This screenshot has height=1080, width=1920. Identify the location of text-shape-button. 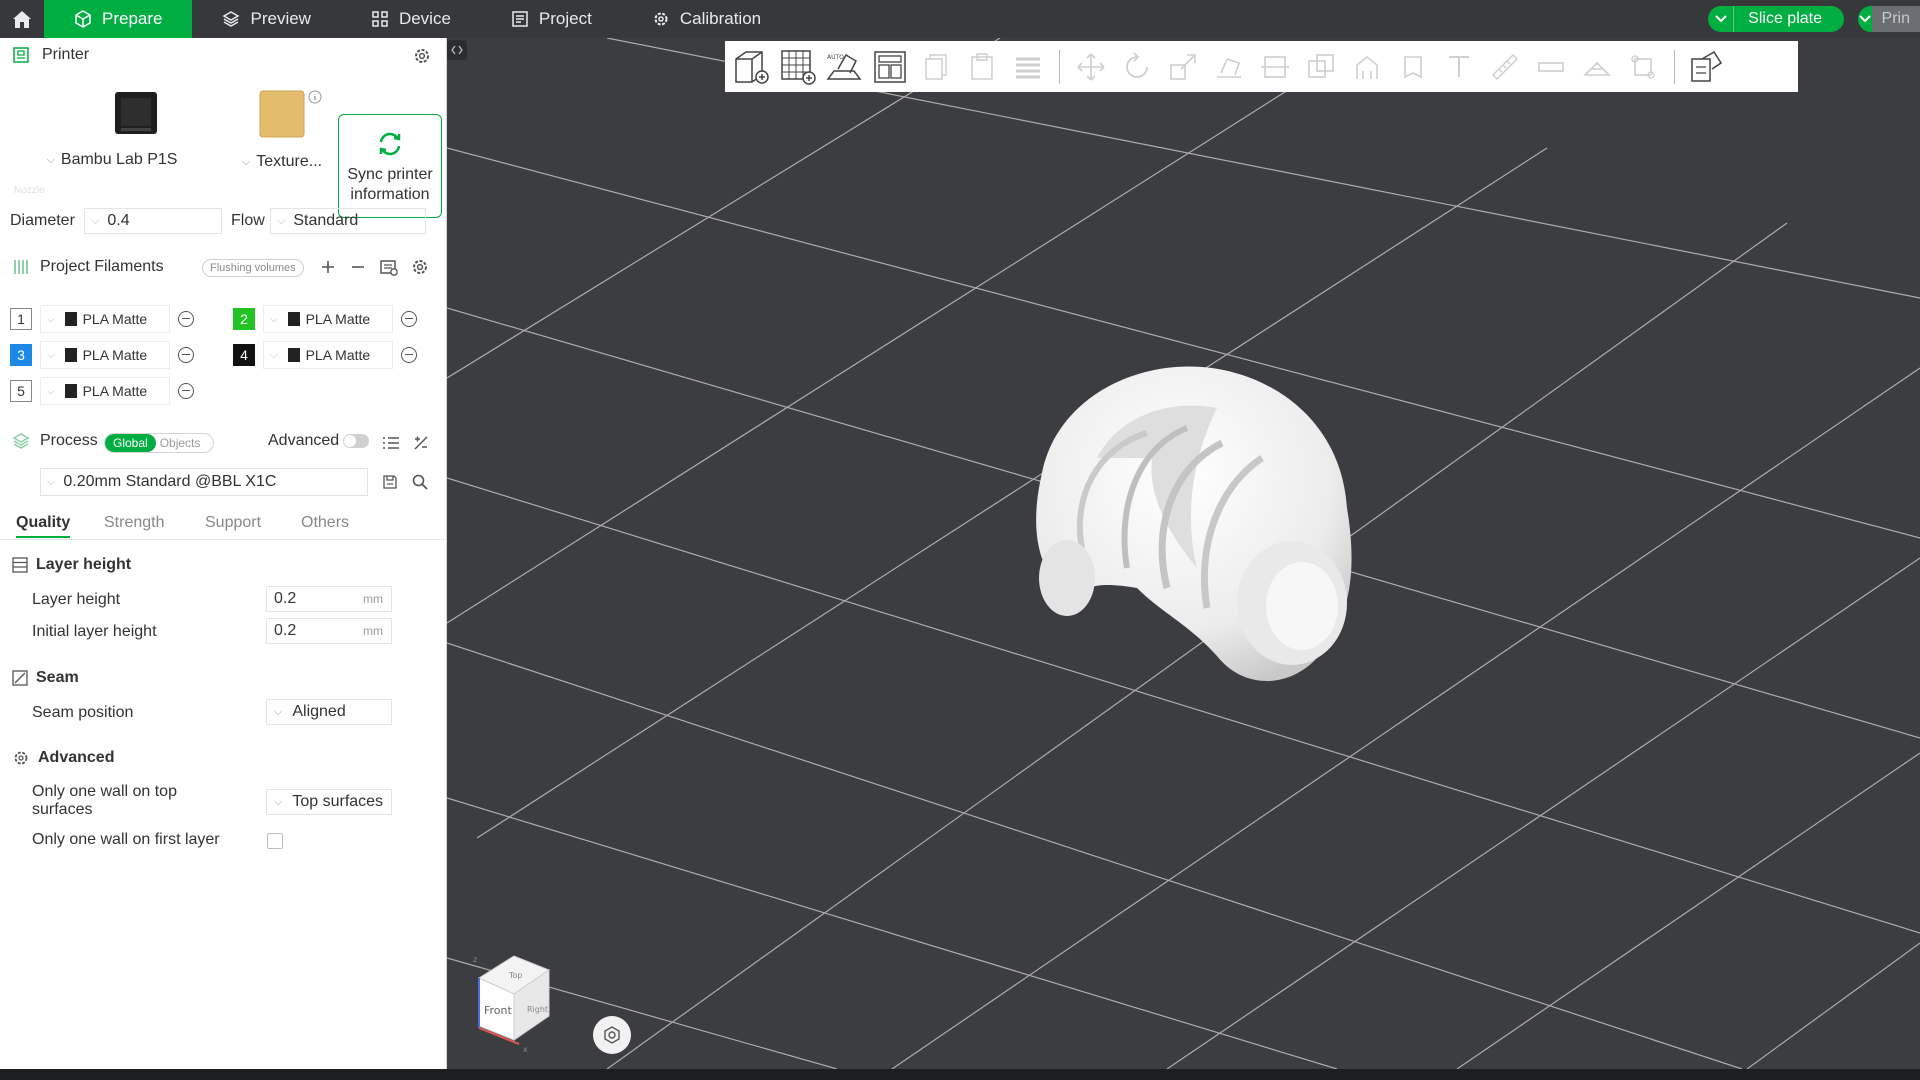
(1459, 67).